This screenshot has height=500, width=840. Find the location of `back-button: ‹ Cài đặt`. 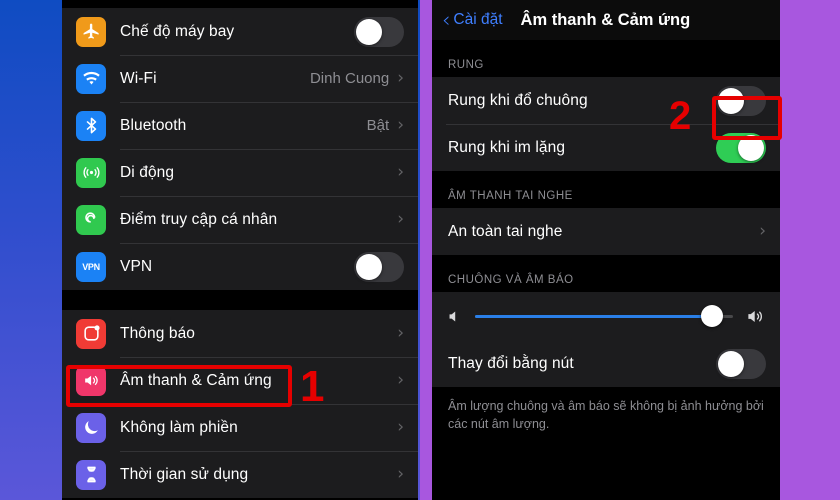

back-button: ‹ Cài đặt is located at coordinates (472, 19).